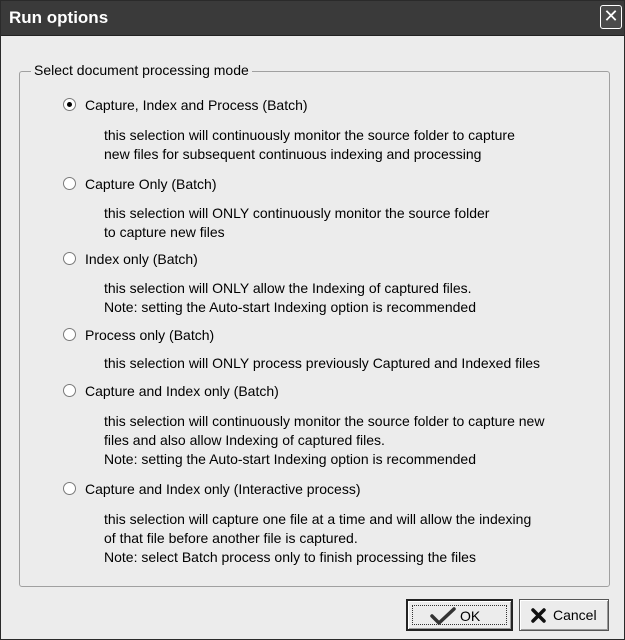 This screenshot has height=640, width=625. I want to click on close-button: ✕, so click(611, 17).